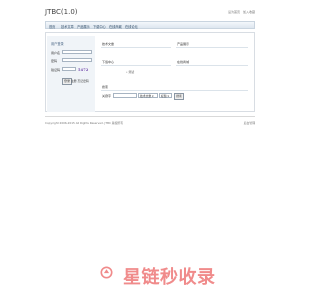  Describe the element at coordinates (115, 26) in the screenshot. I see `nav-item-shop: 在线商城` at that location.